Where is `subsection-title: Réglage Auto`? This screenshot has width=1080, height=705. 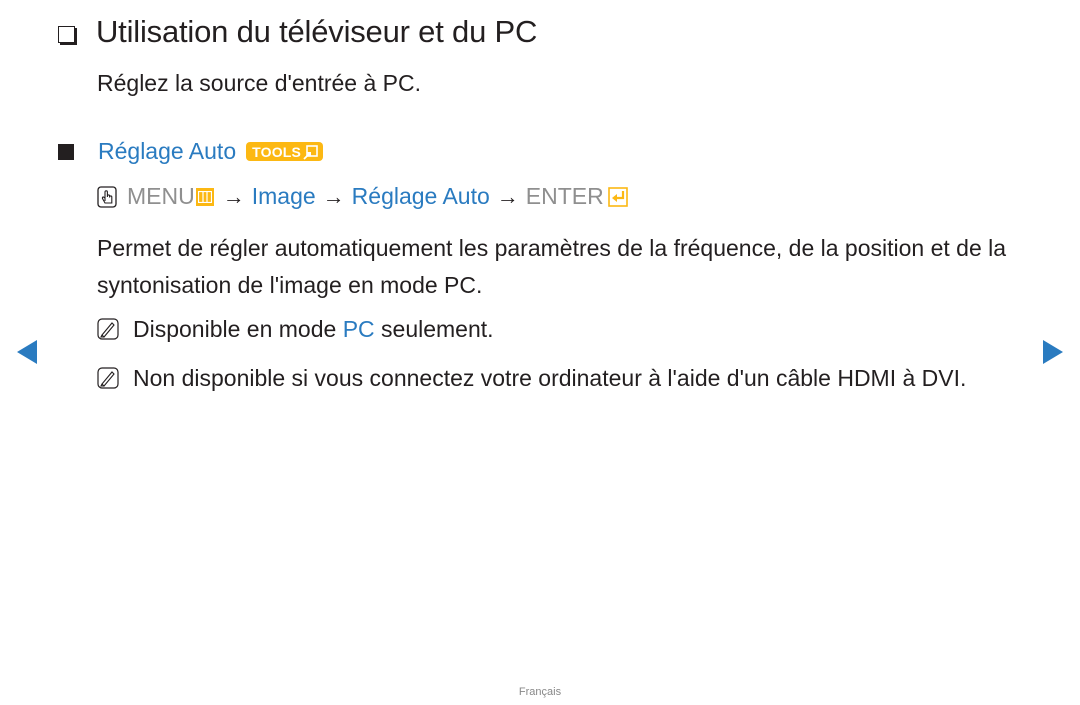
subsection-title: Réglage Auto is located at coordinates (167, 151).